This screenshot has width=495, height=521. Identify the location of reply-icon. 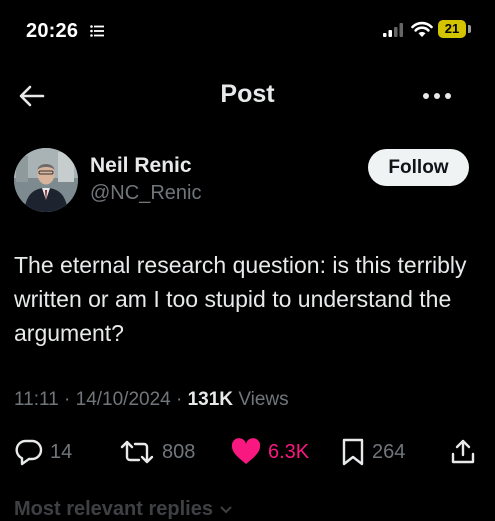
(29, 452).